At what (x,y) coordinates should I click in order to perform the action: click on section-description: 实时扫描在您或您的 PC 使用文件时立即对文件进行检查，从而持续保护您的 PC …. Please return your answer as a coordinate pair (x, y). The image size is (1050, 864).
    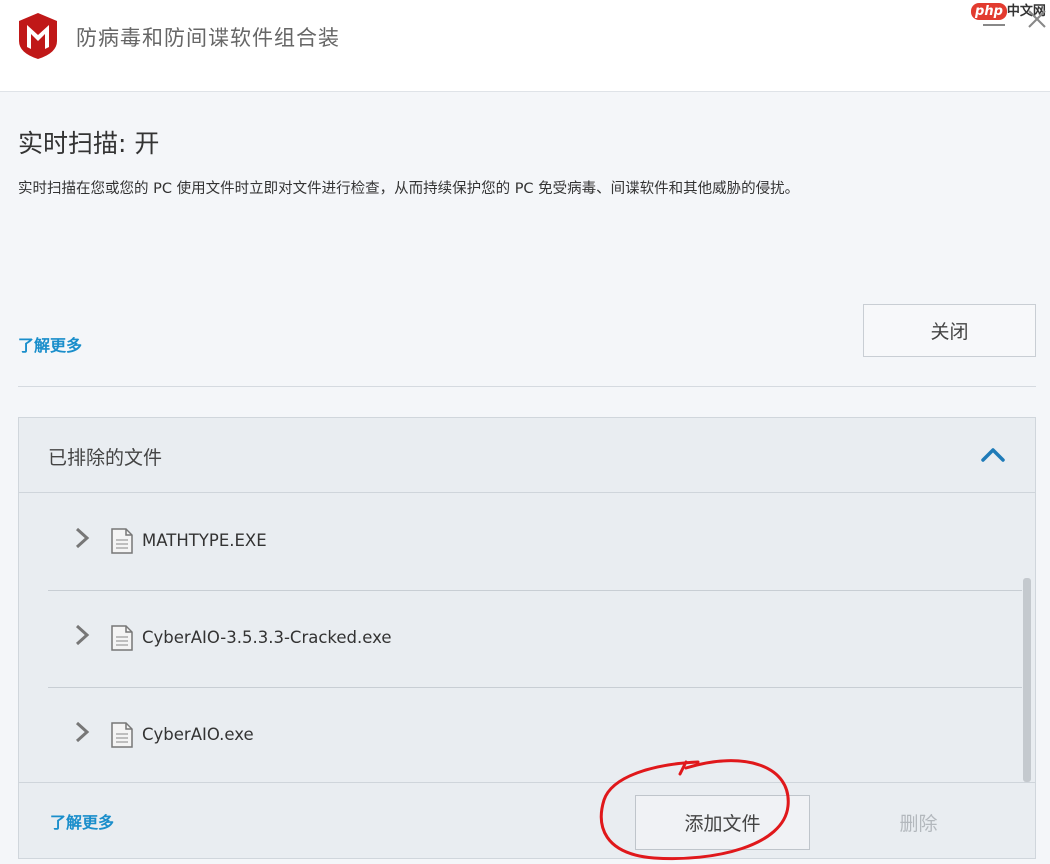
    Looking at the image, I should click on (409, 189).